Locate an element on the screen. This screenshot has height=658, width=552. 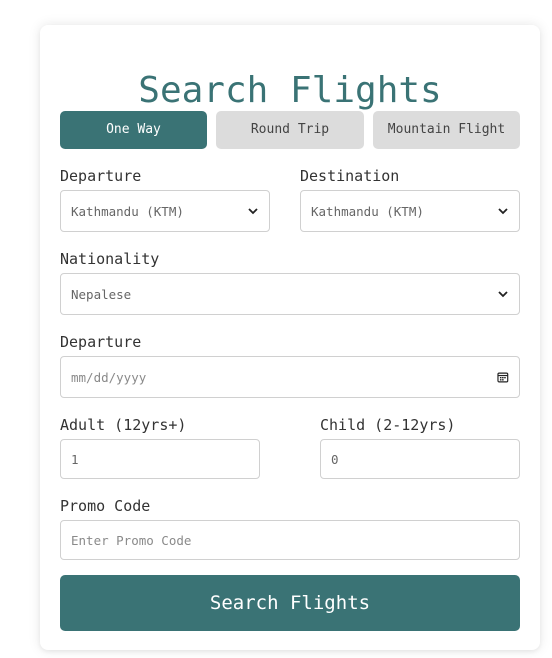
nationality-value: Nepalese is located at coordinates (101, 294).